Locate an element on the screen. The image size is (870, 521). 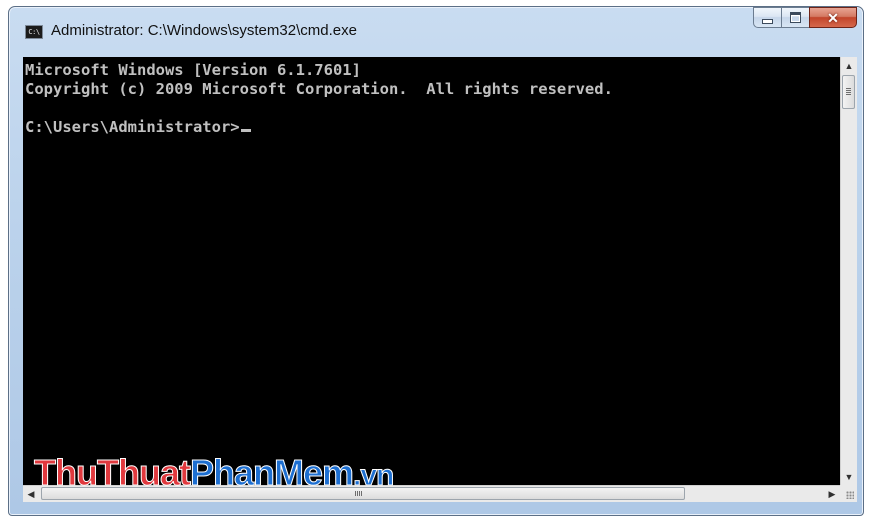
cmd-icon: C:\ is located at coordinates (34, 32).